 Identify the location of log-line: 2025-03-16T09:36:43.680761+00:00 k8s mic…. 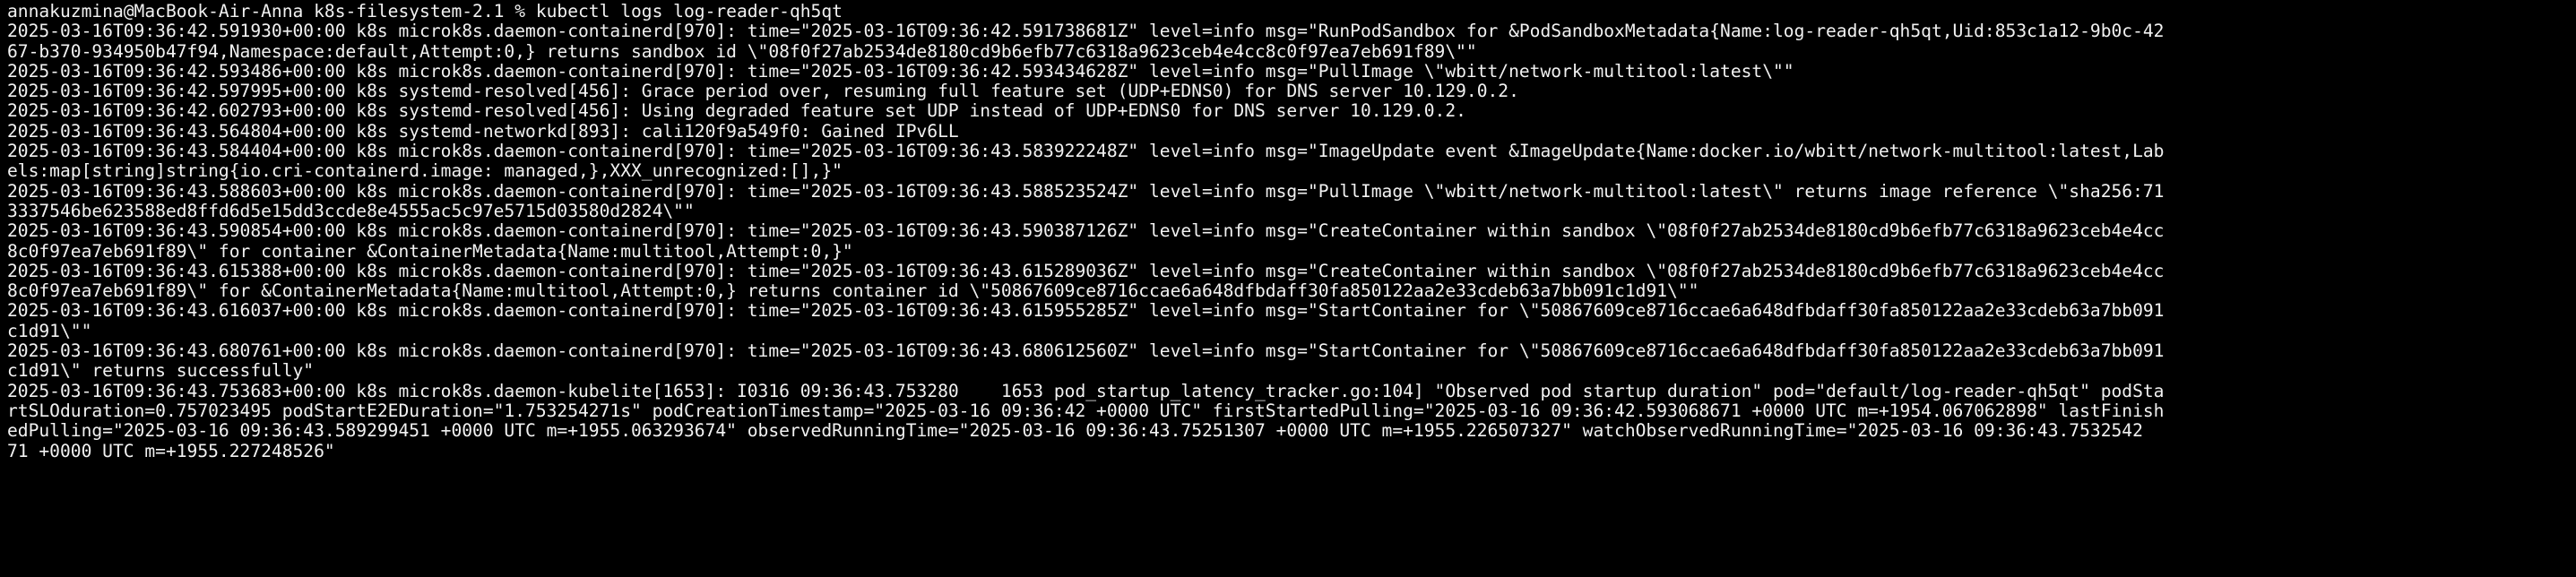
(1086, 351).